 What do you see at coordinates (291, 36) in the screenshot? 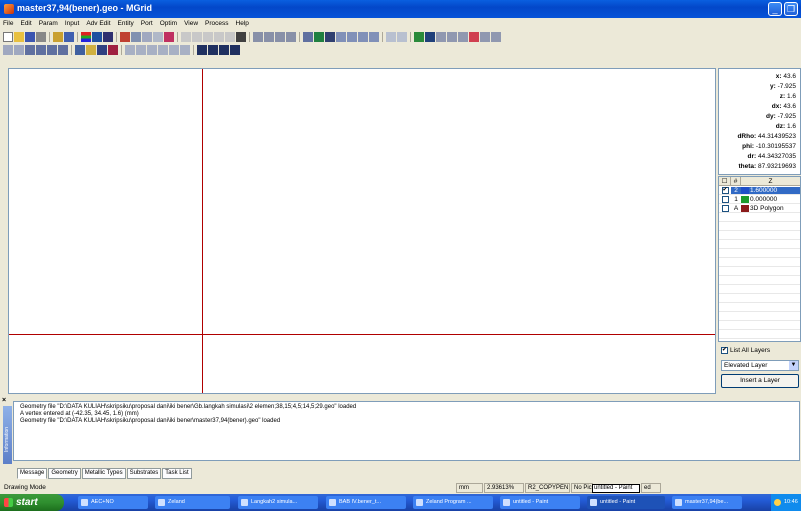
I see `align-bottom-icon` at bounding box center [291, 36].